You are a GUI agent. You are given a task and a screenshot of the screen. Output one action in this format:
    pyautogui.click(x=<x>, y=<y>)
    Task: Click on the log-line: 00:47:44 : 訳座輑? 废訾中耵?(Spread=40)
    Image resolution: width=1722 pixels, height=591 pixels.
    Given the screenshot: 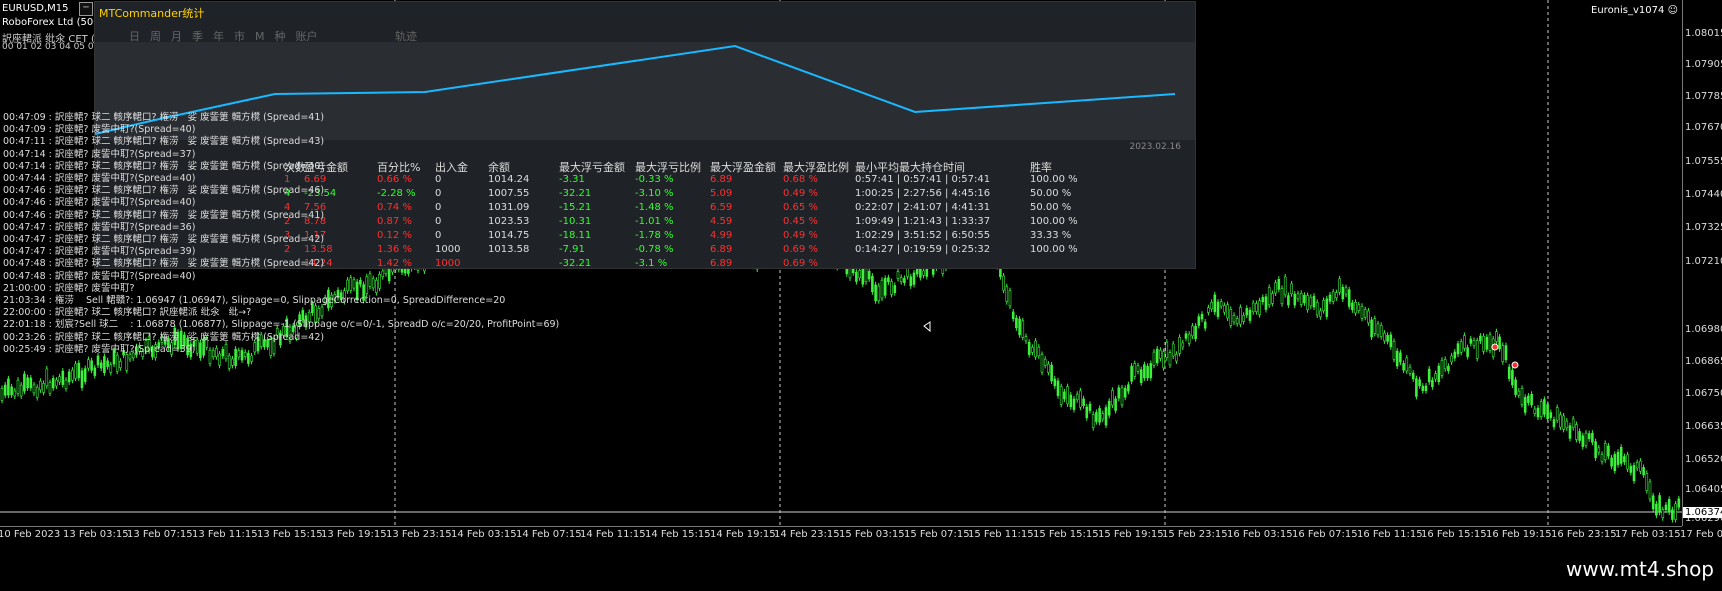 What is the action you would take?
    pyautogui.click(x=99, y=179)
    